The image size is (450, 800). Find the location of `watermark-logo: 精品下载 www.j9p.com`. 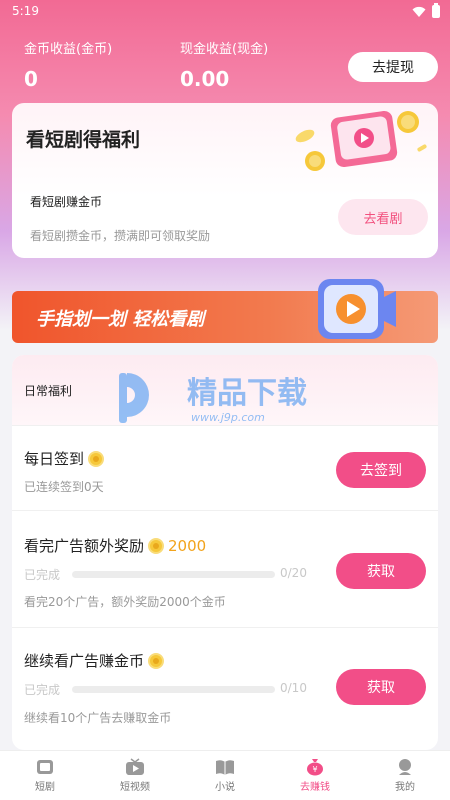

watermark-logo: 精品下载 www.j9p.com is located at coordinates (213, 398).